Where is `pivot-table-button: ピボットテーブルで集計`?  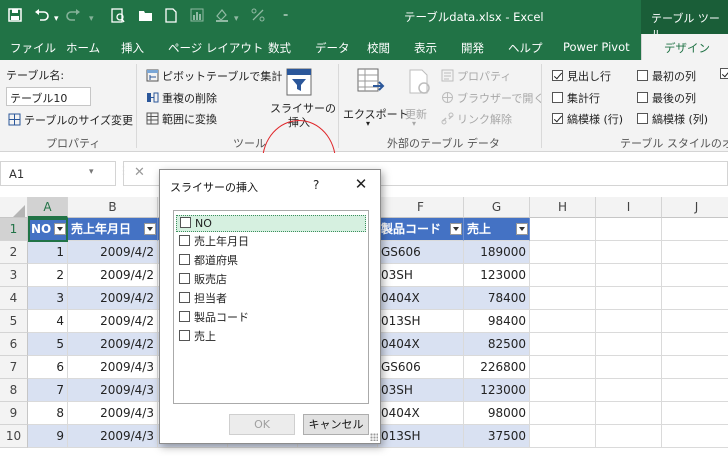 pivot-table-button: ピボットテーブルで集計 is located at coordinates (214, 76).